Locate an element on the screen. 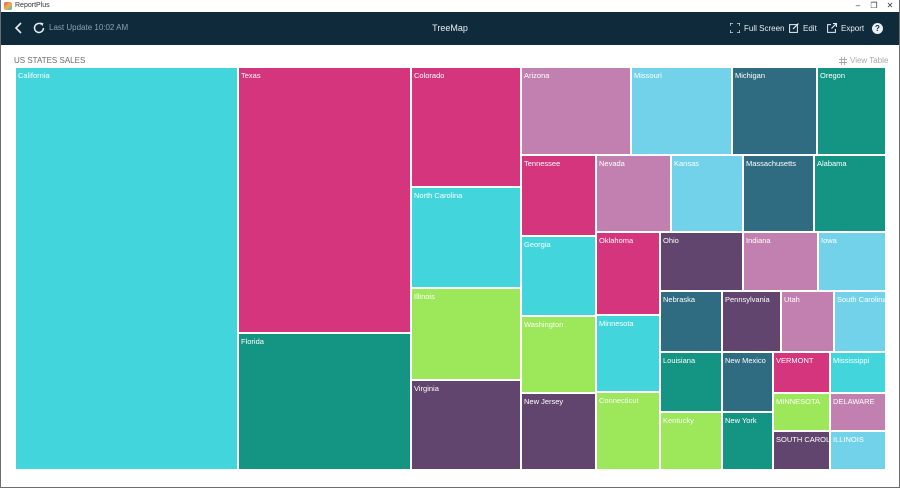  edit-icon is located at coordinates (794, 28).